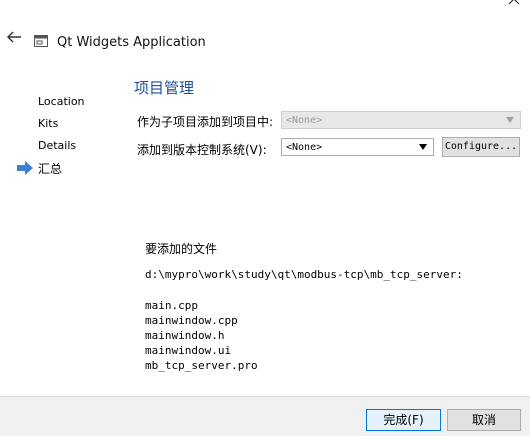  What do you see at coordinates (50, 169) in the screenshot?
I see `step-summary: 汇总` at bounding box center [50, 169].